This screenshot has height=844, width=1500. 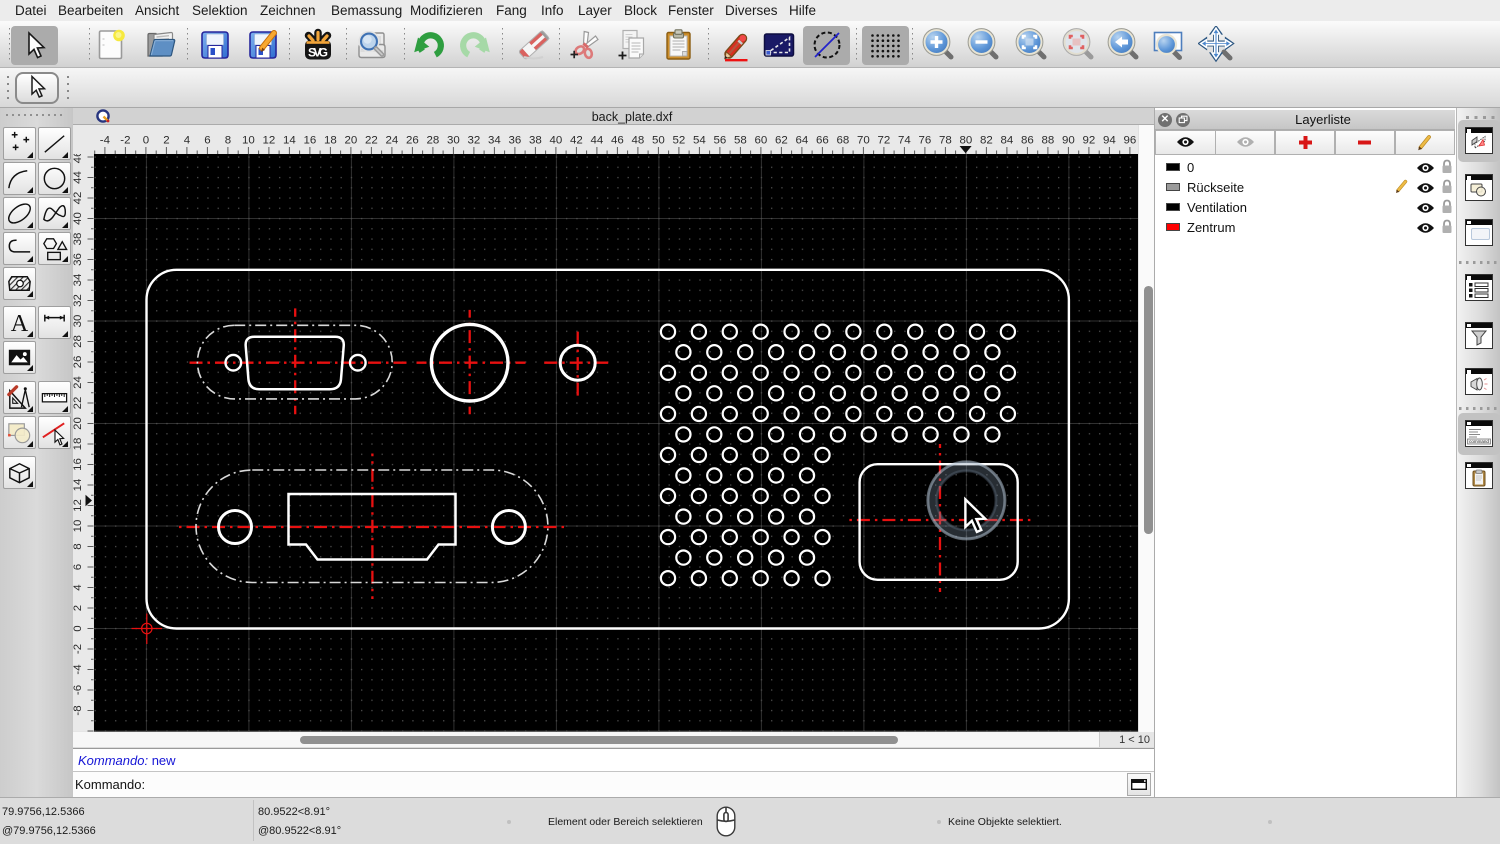 What do you see at coordinates (1048, 140) in the screenshot?
I see `svg-text: 88` at bounding box center [1048, 140].